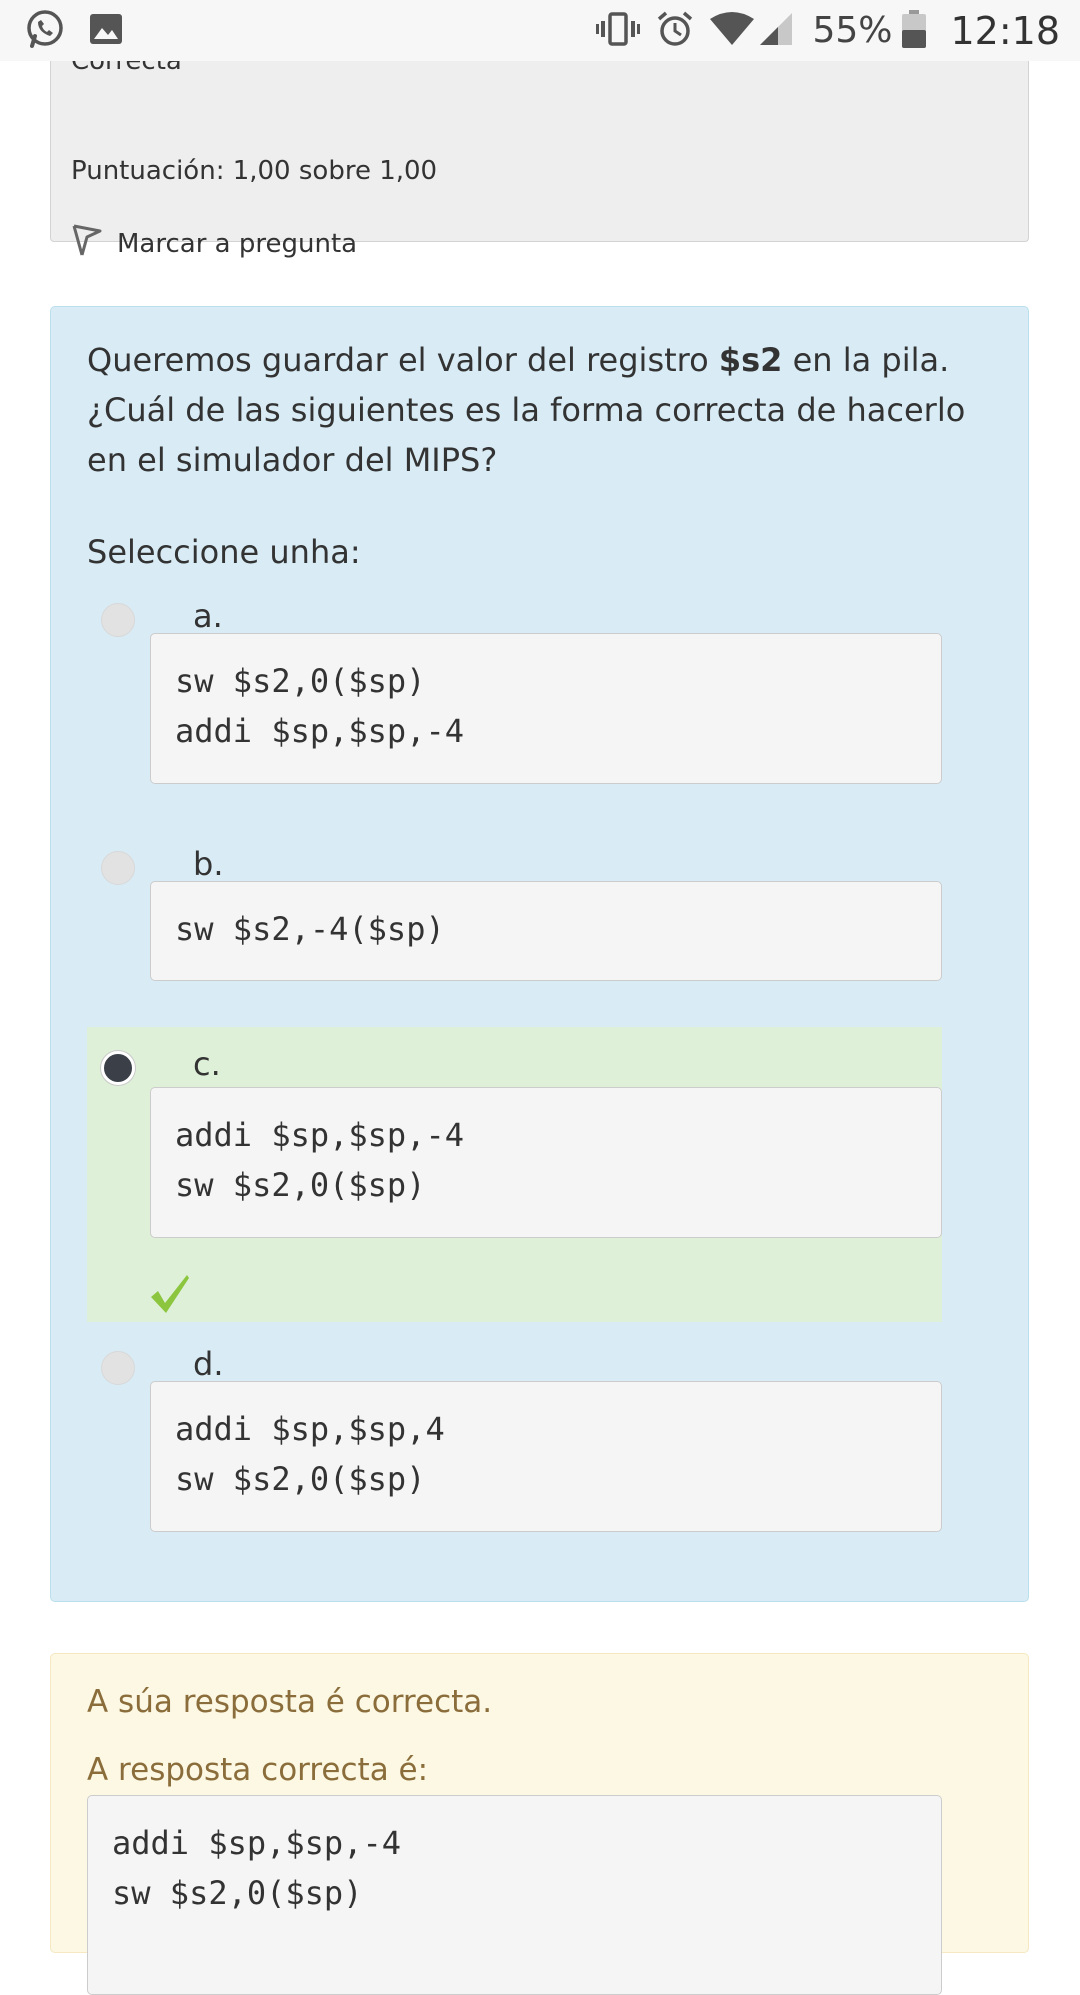 This screenshot has width=1080, height=1995. Describe the element at coordinates (914, 30) in the screenshot. I see `battery-icon` at that location.